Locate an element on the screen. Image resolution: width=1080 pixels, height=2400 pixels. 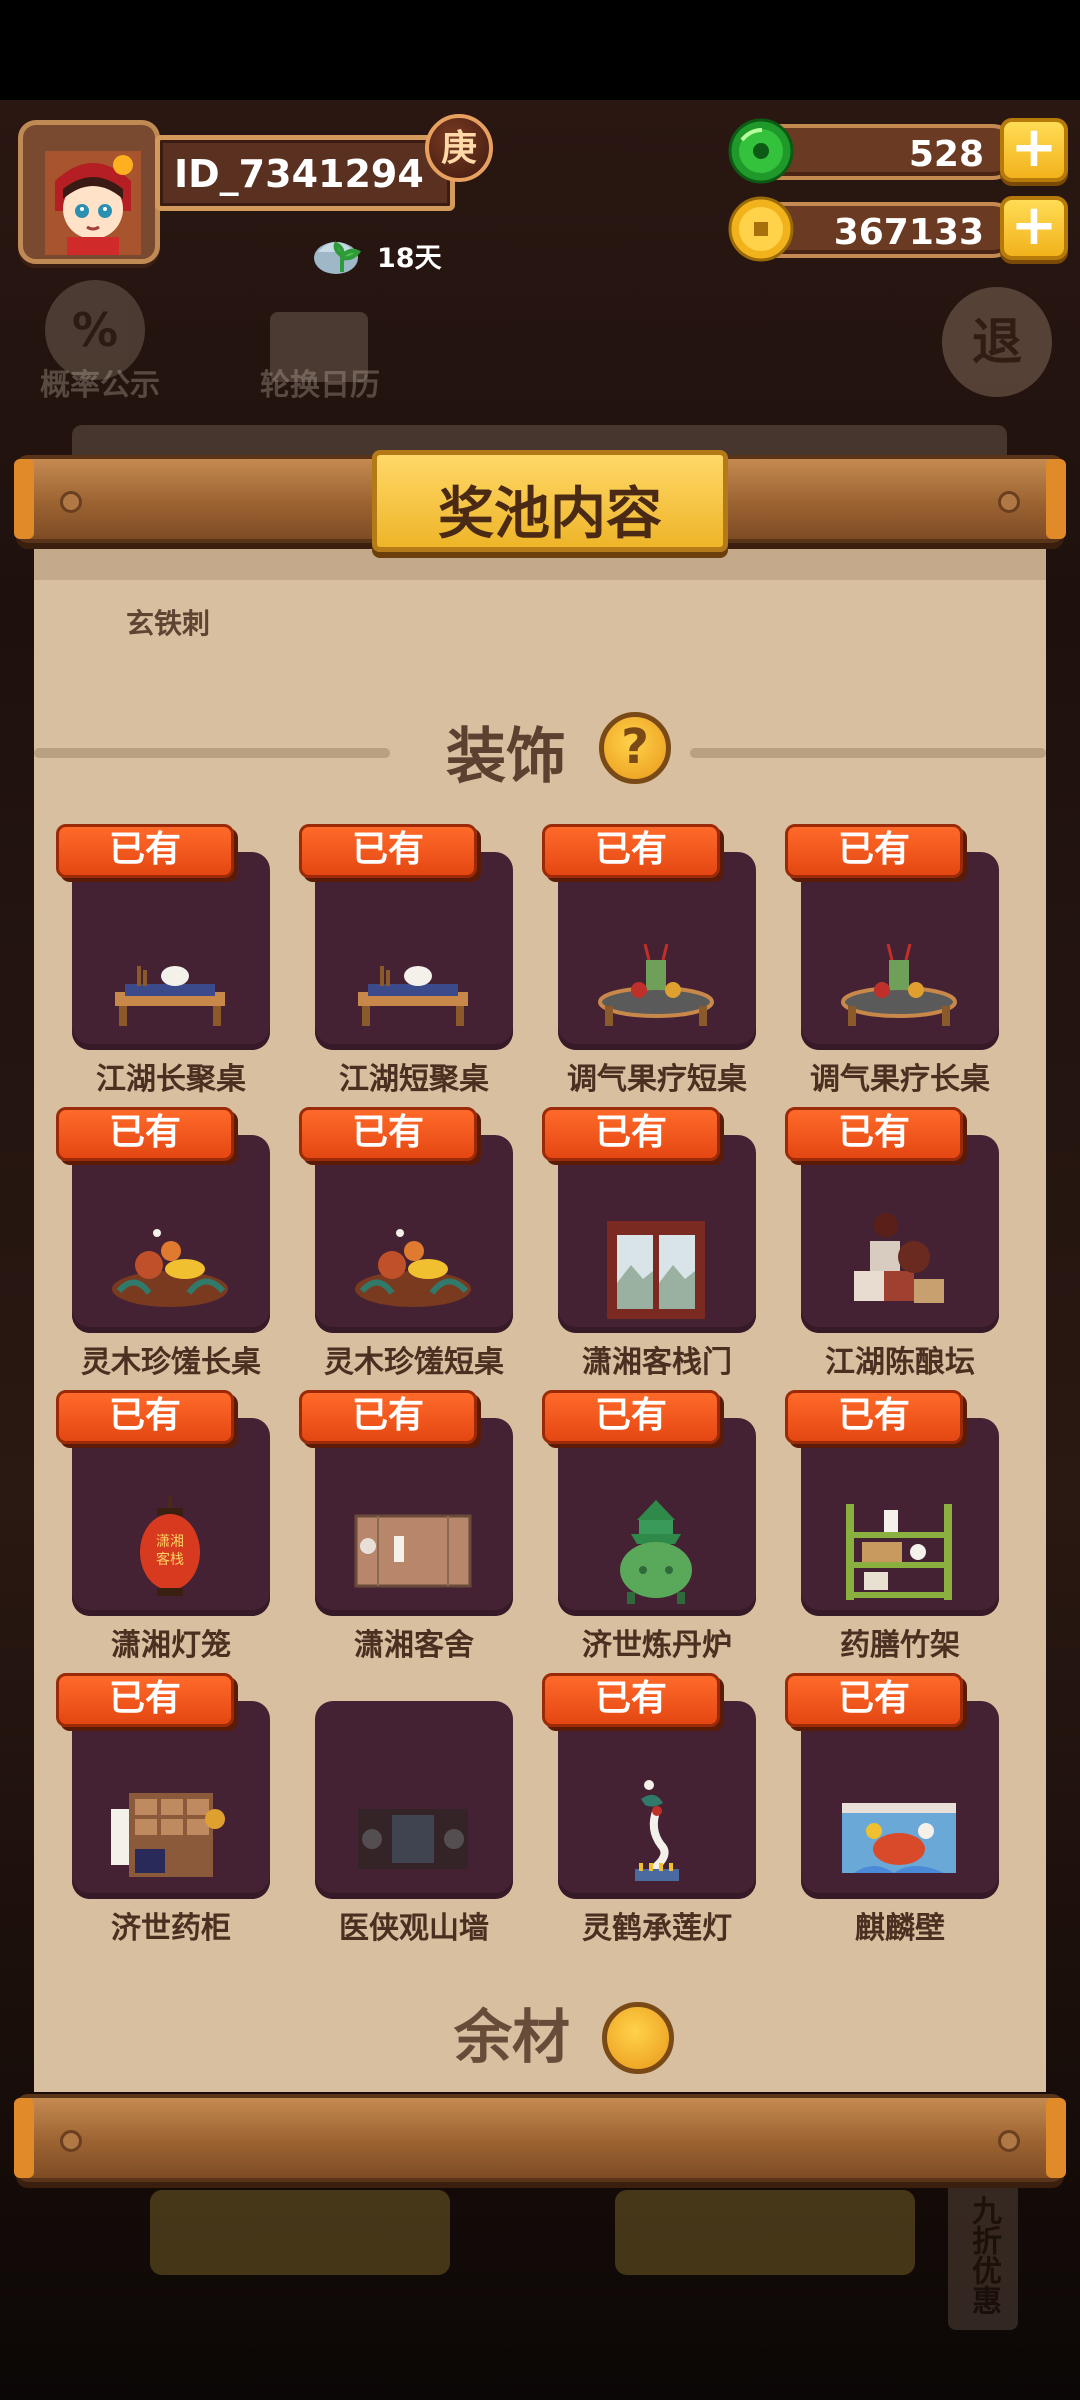
item-tile: 潇湘 客栈 is located at coordinates (171, 1517).